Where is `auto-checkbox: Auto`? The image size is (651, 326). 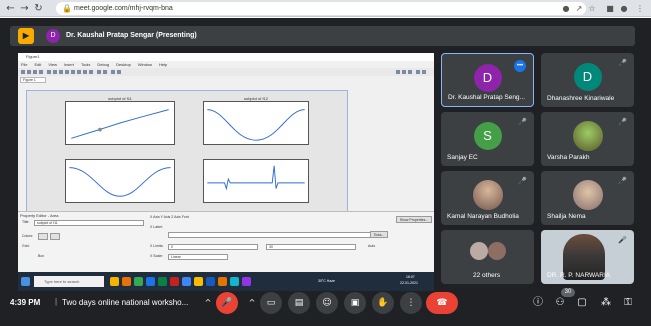
auto-checkbox: Auto is located at coordinates (371, 246).